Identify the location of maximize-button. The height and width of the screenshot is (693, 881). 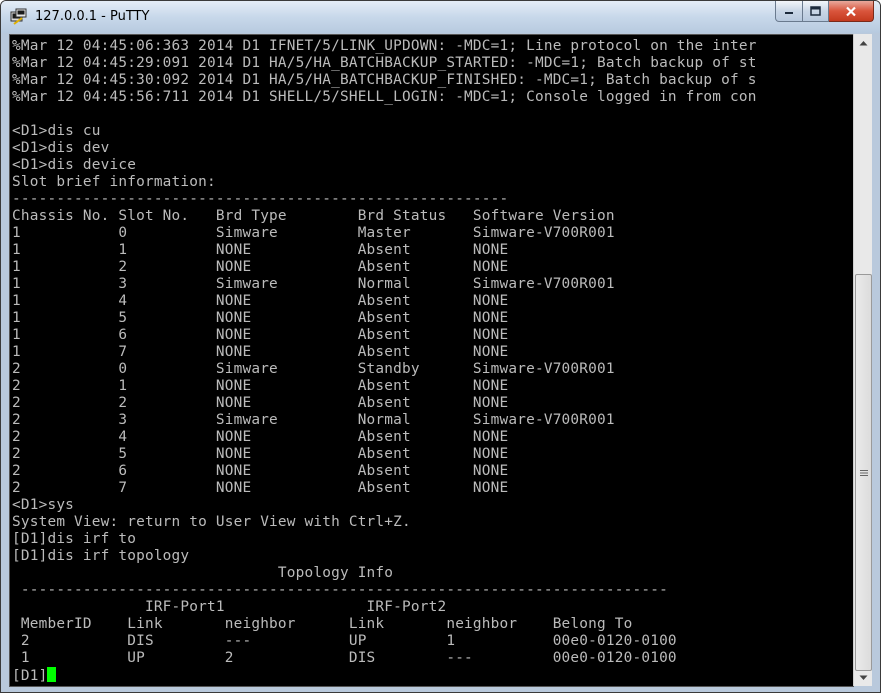
(816, 11).